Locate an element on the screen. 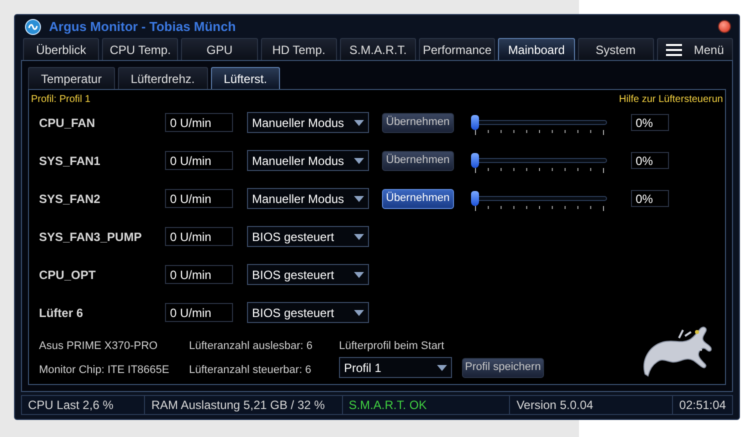 This screenshot has width=749, height=437. fan-name: SYS_FAN3_PUMP is located at coordinates (91, 237).